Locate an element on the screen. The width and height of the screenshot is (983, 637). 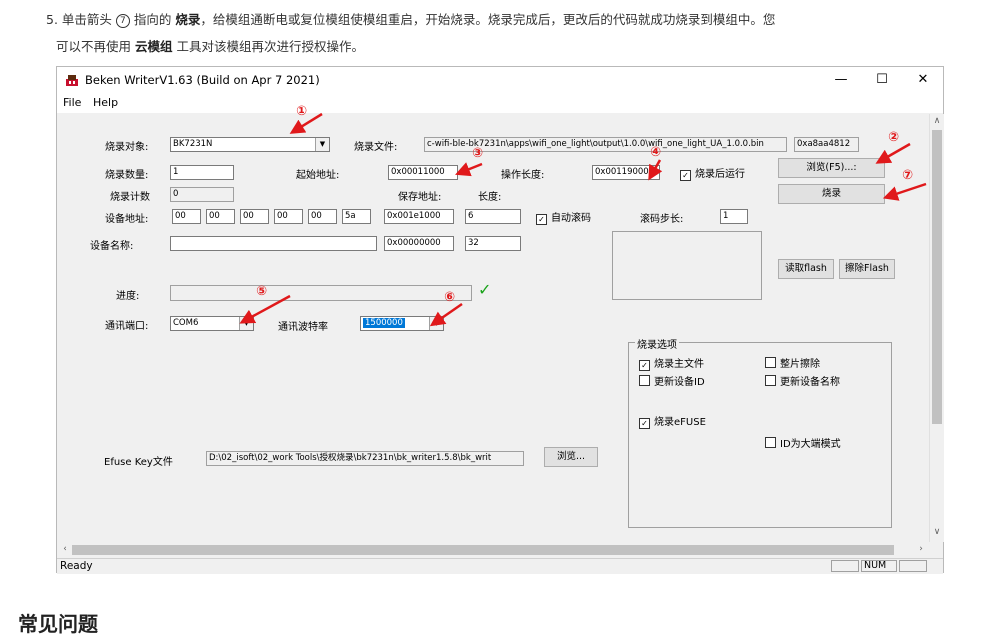
length-field-1: 6 is located at coordinates (493, 216).